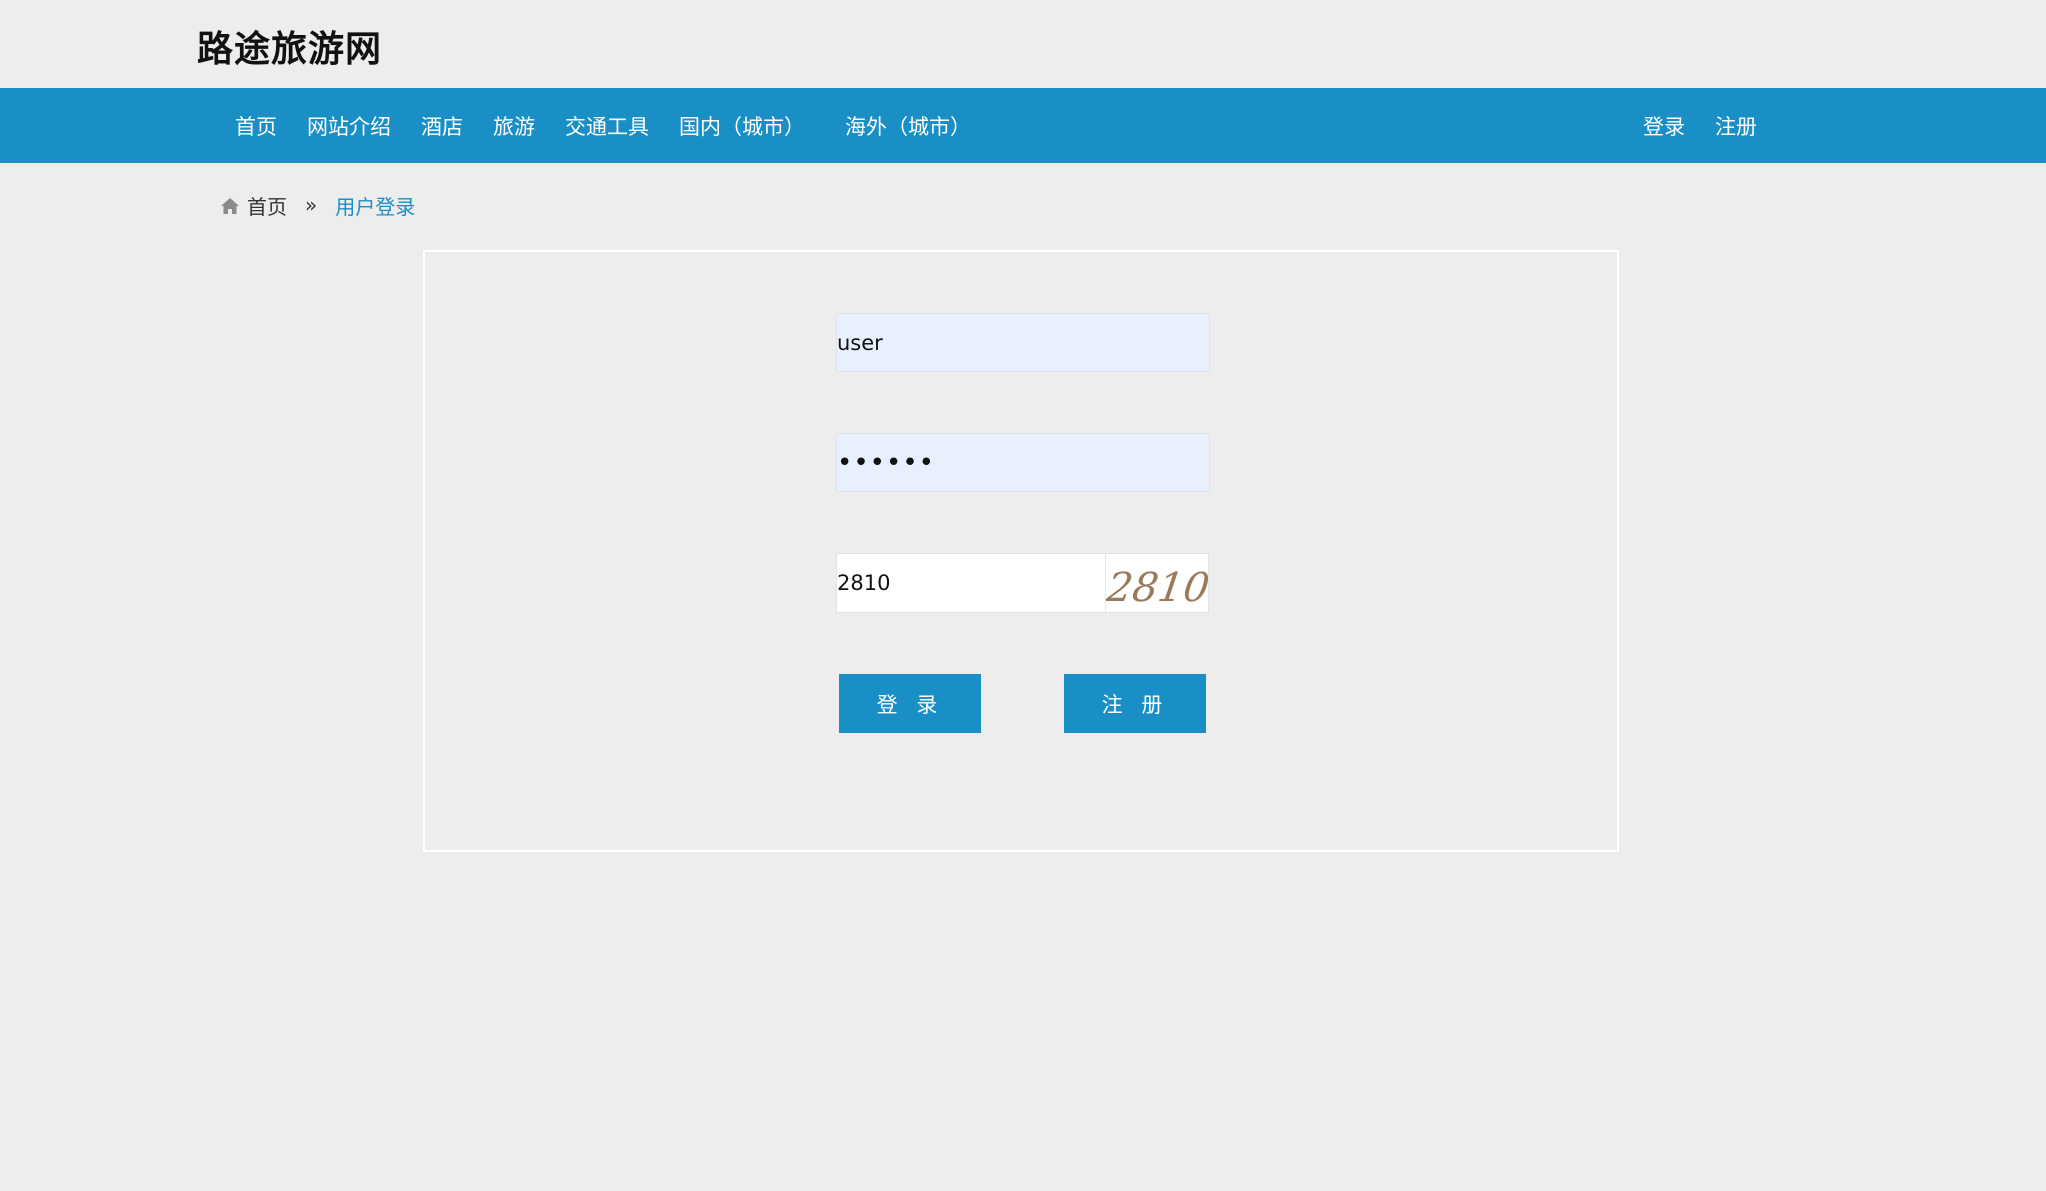 This screenshot has width=2046, height=1191. Describe the element at coordinates (971, 583) in the screenshot. I see `captcha-input` at that location.